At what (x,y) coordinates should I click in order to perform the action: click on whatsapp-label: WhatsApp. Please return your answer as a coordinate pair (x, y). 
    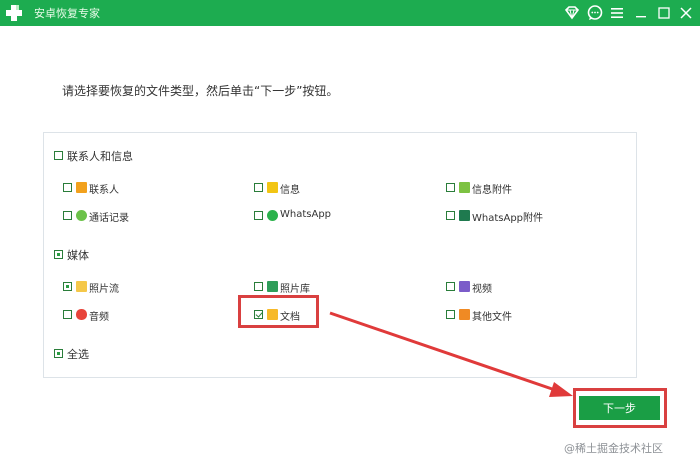
    Looking at the image, I should click on (306, 214).